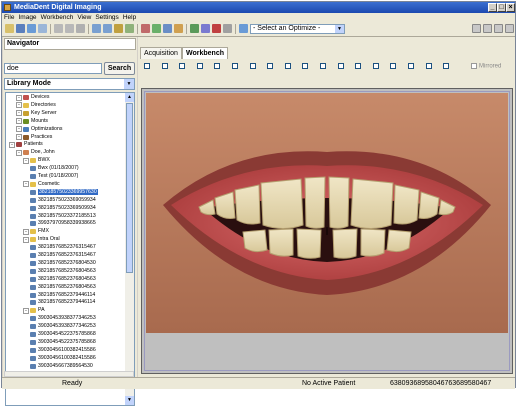 Image resolution: width=518 pixels, height=406 pixels. I want to click on tree-item-intra-oral: − Intra Oral, so click(41, 239).